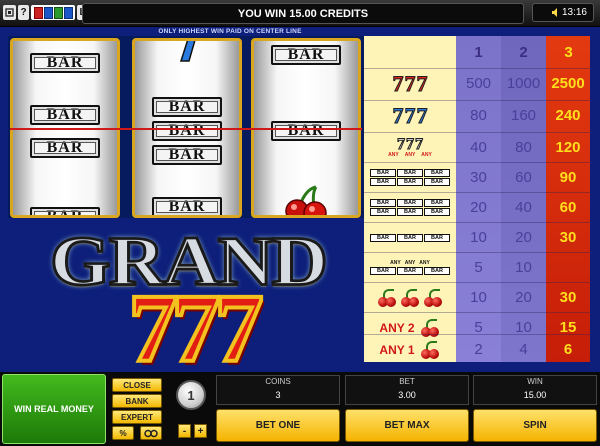  What do you see at coordinates (478, 52) in the screenshot?
I see `paytable-header-1: 1` at bounding box center [478, 52].